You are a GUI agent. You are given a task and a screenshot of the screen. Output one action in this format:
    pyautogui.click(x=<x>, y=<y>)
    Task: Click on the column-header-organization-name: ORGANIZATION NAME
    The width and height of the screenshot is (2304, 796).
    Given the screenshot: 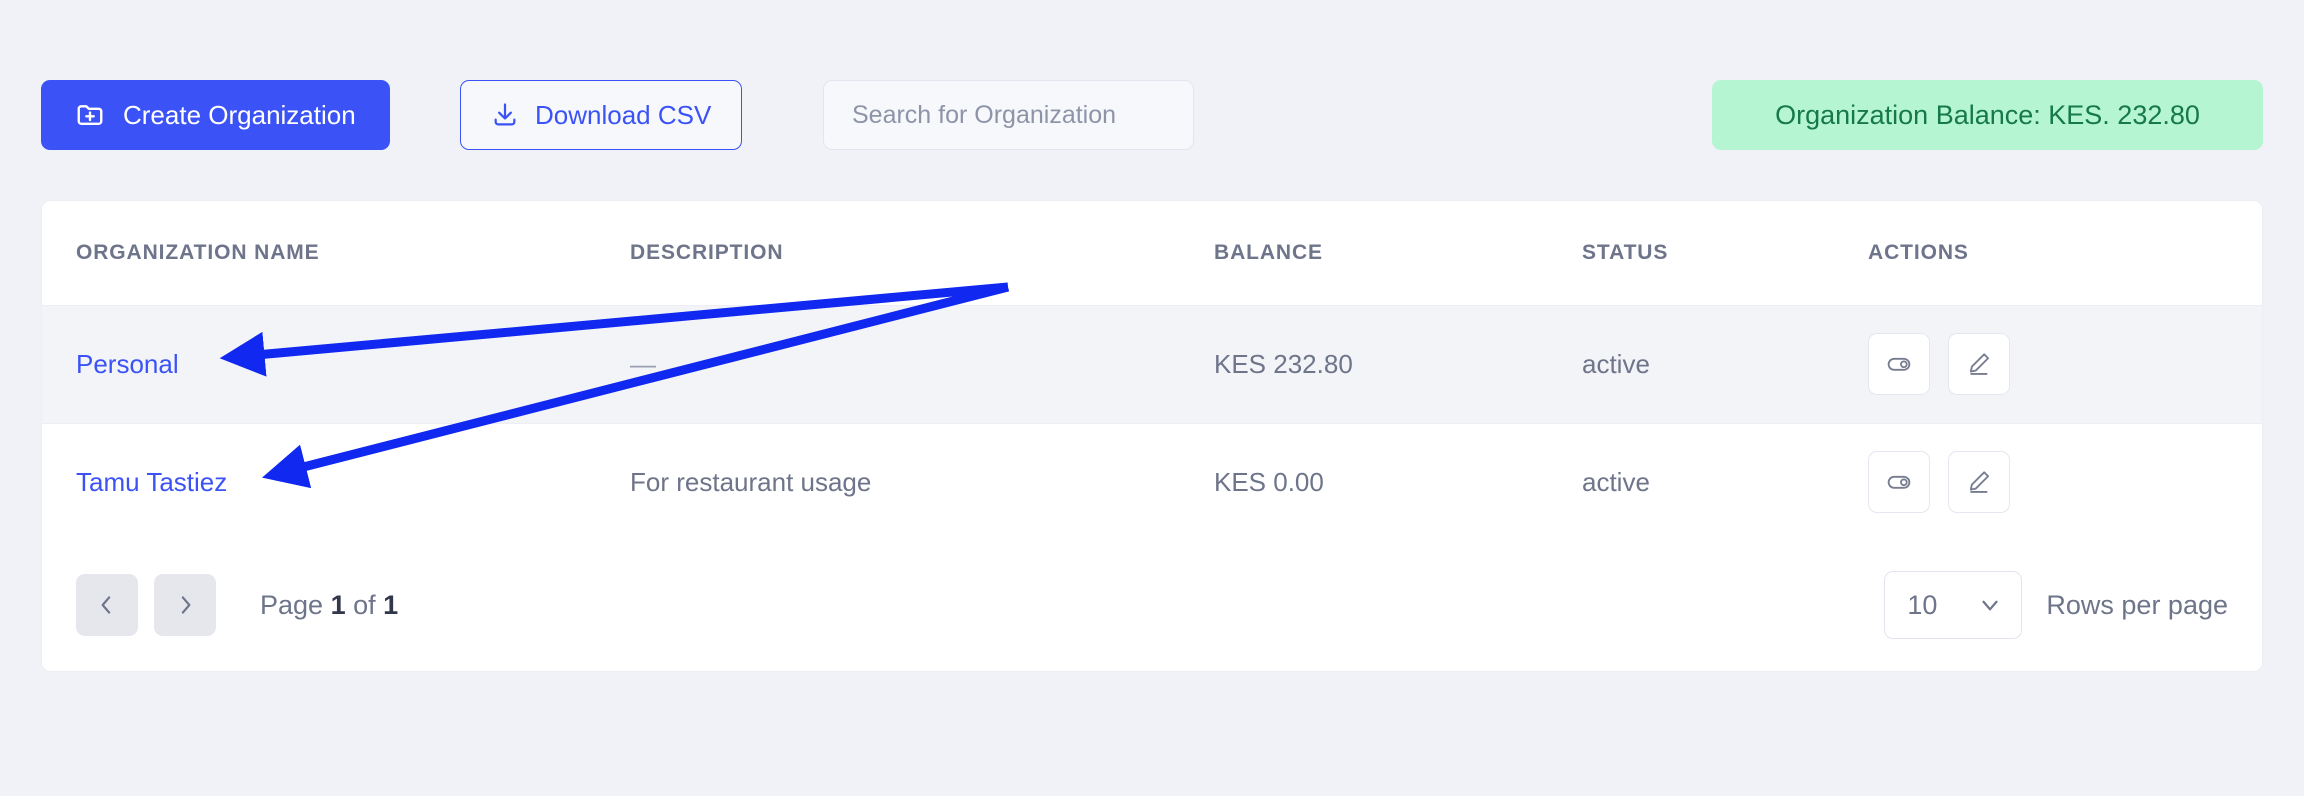 What is the action you would take?
    pyautogui.click(x=336, y=253)
    